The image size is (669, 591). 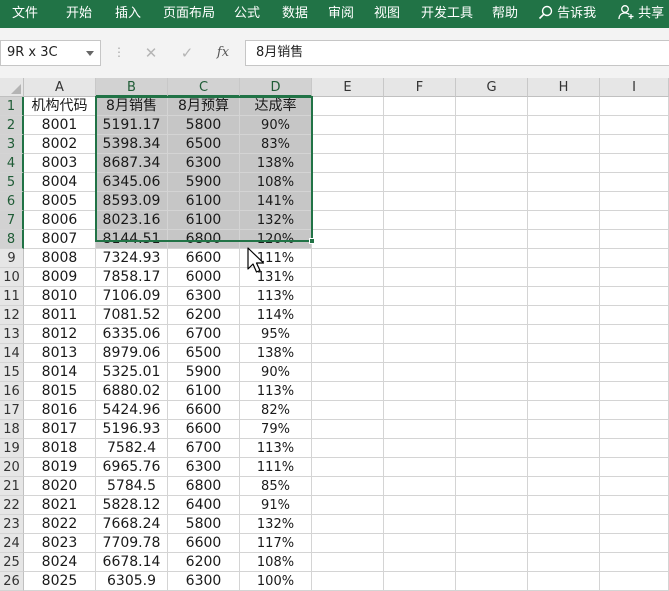 What do you see at coordinates (132, 581) in the screenshot?
I see `cell-b26: 6305.9` at bounding box center [132, 581].